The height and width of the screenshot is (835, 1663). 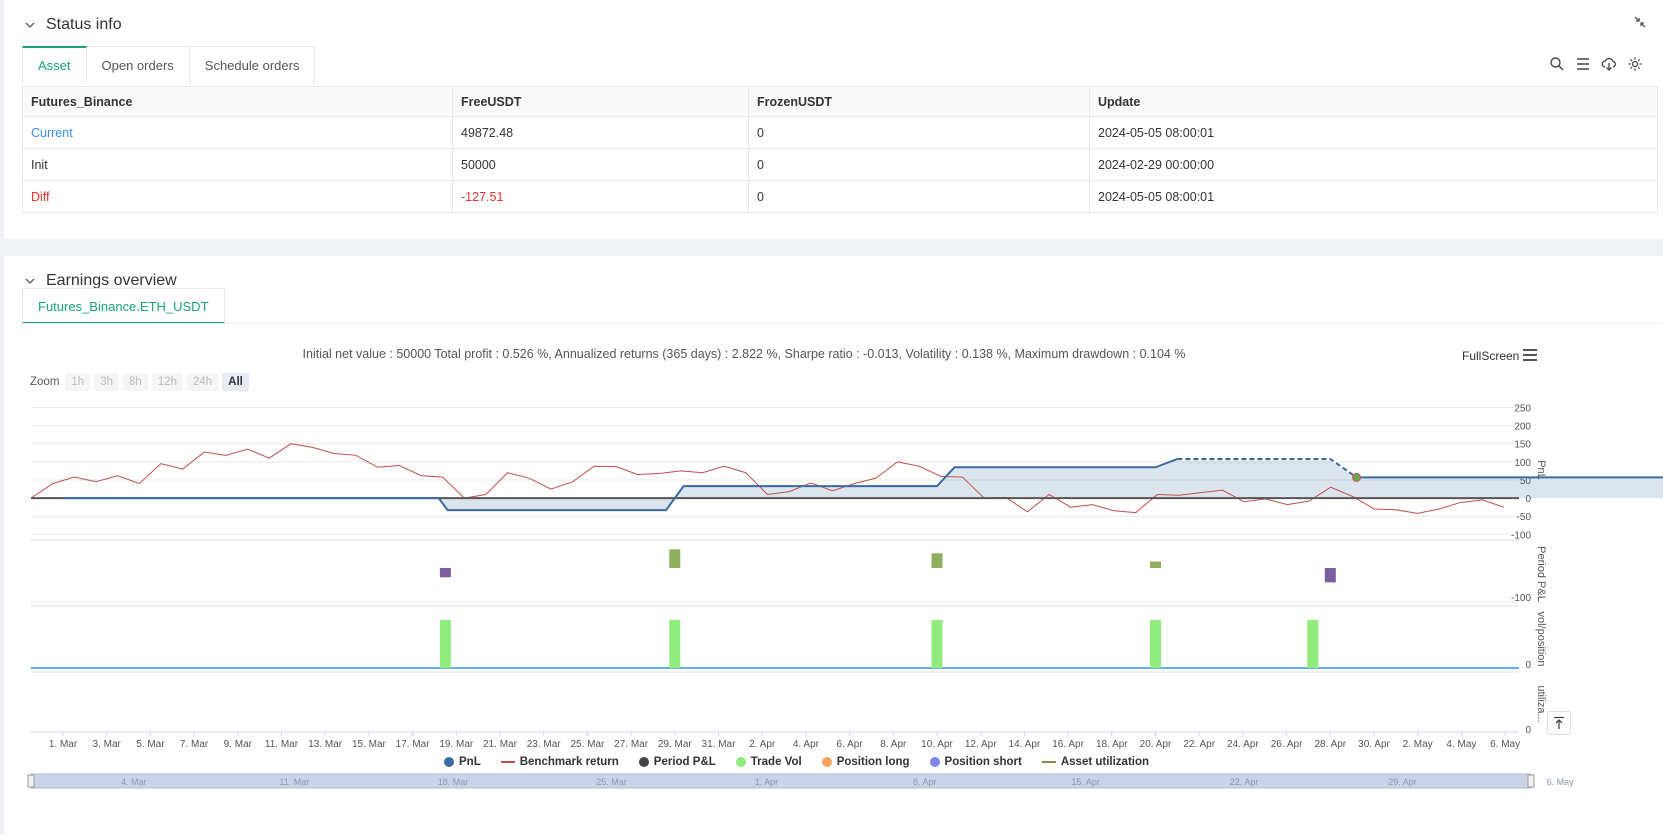 What do you see at coordinates (1559, 723) in the screenshot?
I see `back-to-top-button` at bounding box center [1559, 723].